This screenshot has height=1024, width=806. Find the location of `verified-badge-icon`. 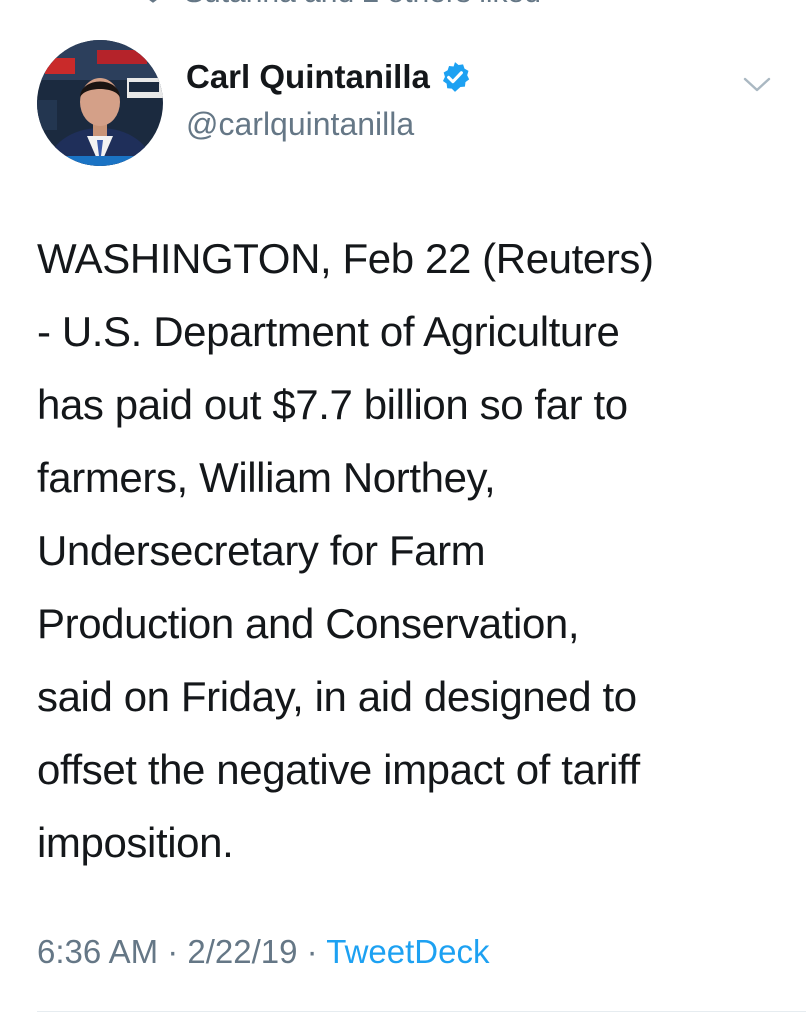

verified-badge-icon is located at coordinates (456, 77).